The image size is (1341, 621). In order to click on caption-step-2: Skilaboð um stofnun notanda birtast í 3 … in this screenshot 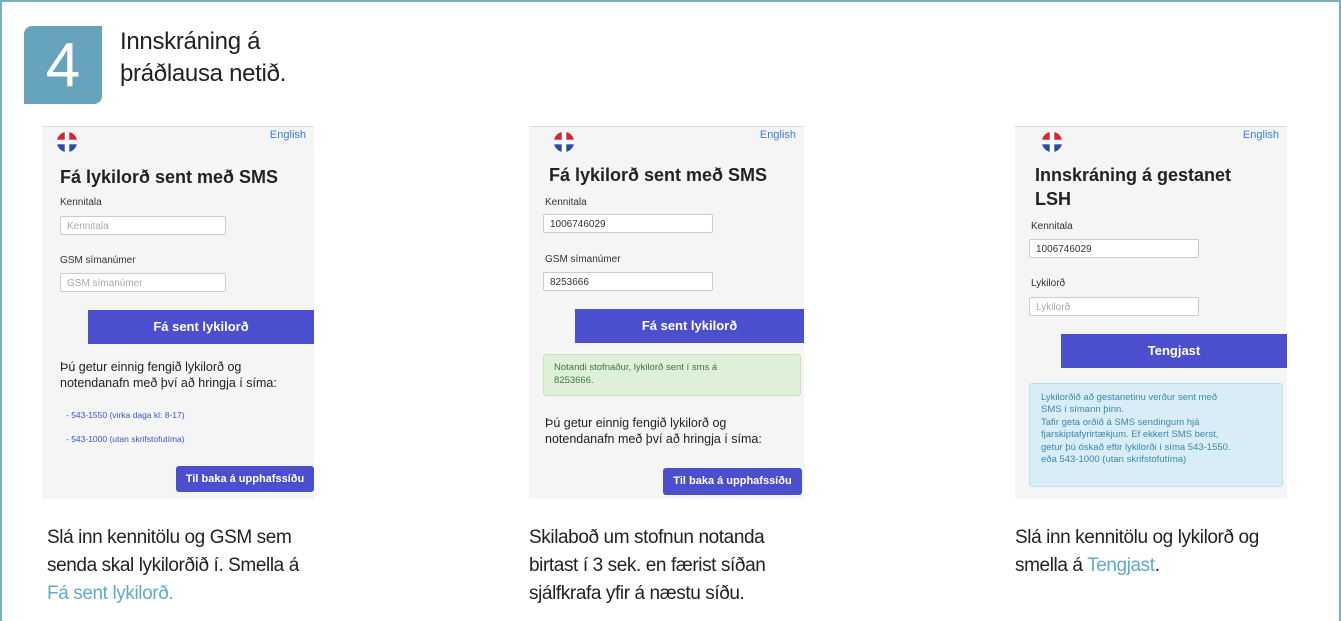, I will do `click(674, 566)`.